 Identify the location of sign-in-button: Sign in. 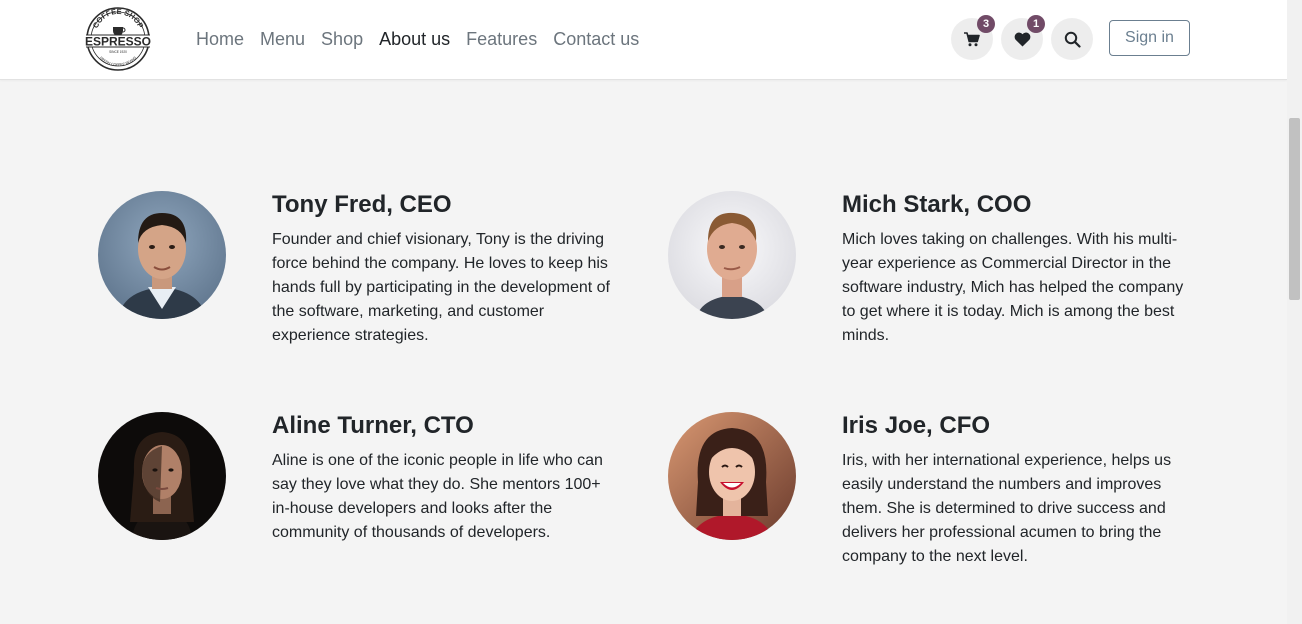
(1149, 38).